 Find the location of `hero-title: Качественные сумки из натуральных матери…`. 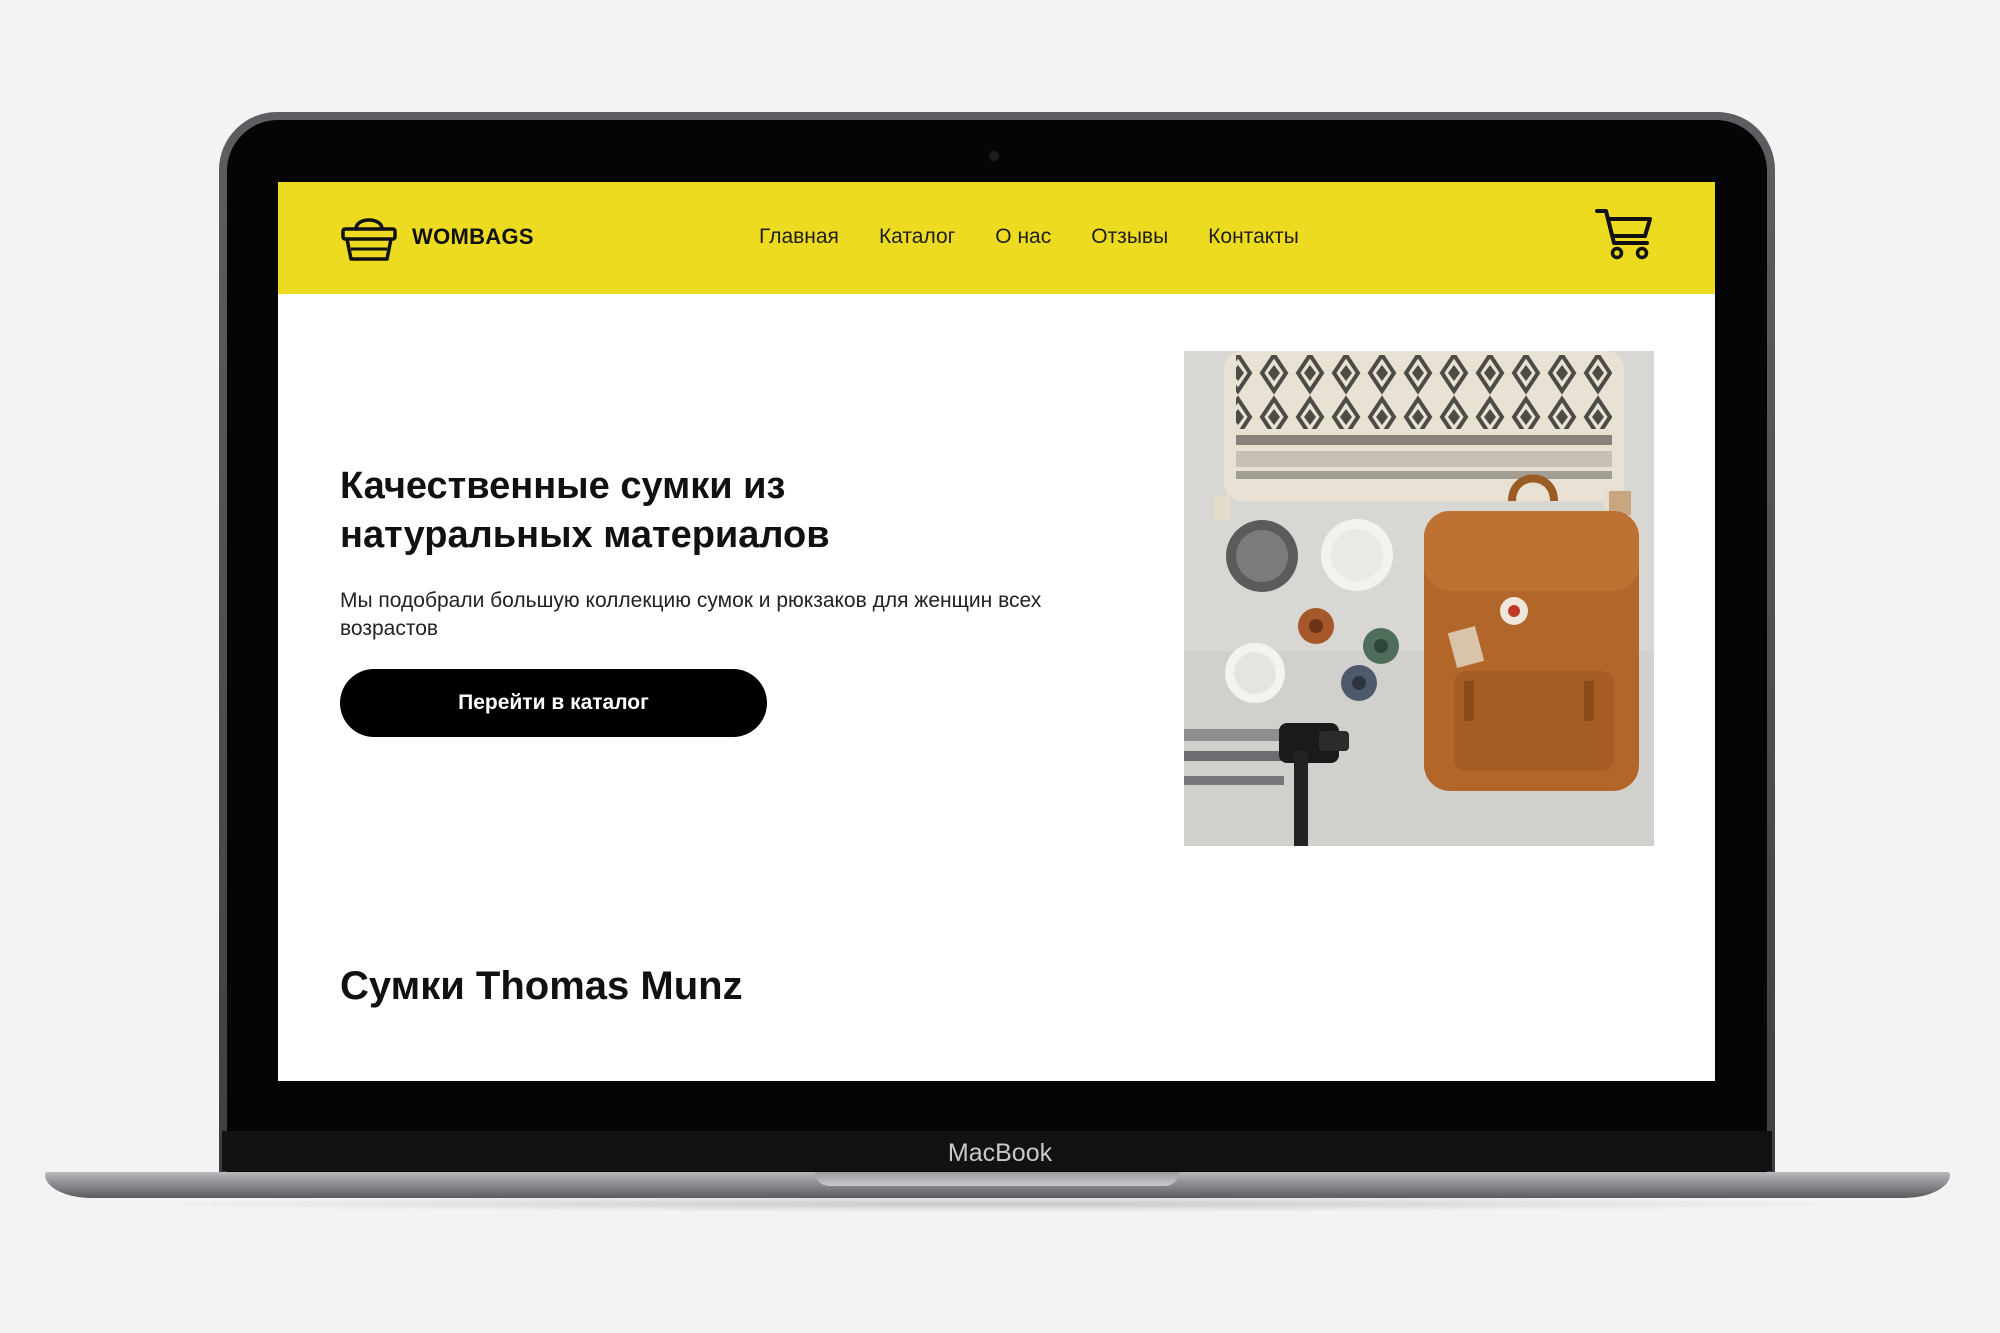

hero-title: Качественные сумки из натуральных матери… is located at coordinates (585, 510).